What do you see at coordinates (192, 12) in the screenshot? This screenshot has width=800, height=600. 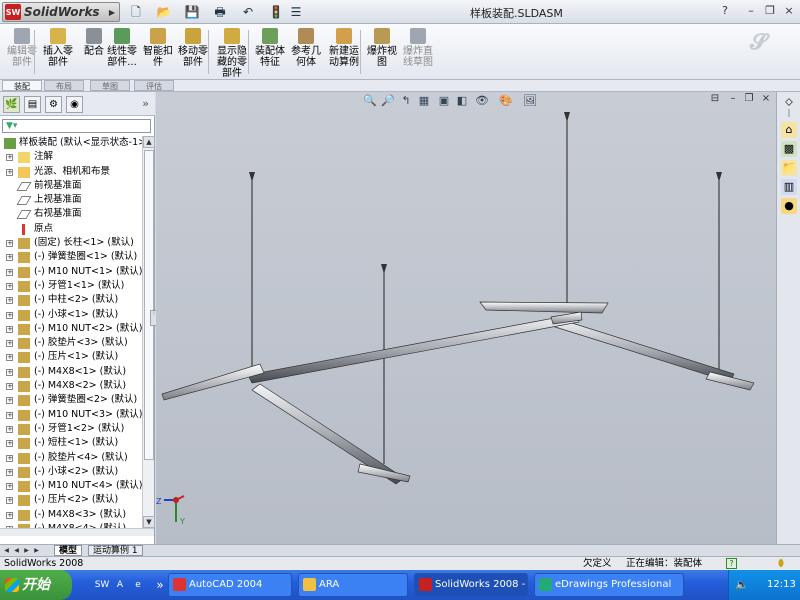 I see `save-icon: 💾` at bounding box center [192, 12].